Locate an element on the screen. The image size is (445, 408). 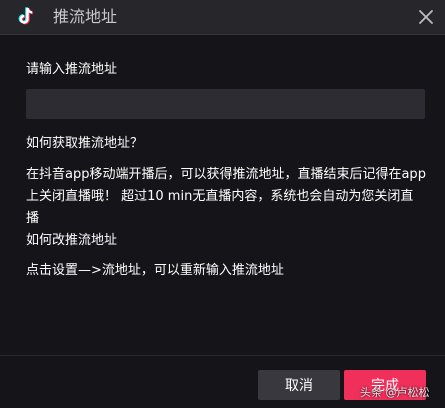
how-to-get-title: 如何获取推流地址？ is located at coordinates (85, 143).